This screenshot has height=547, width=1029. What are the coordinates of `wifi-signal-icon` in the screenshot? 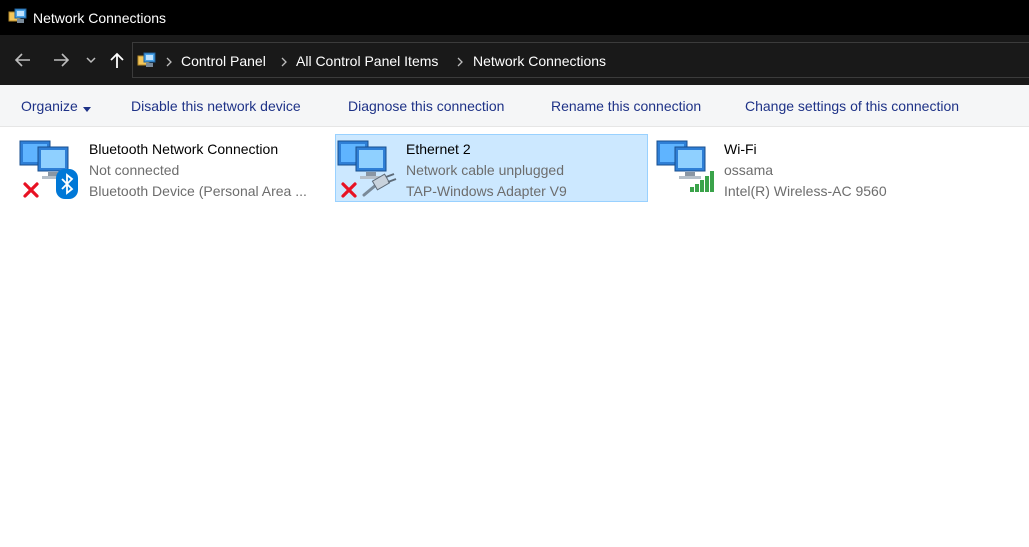 It's located at (703, 181).